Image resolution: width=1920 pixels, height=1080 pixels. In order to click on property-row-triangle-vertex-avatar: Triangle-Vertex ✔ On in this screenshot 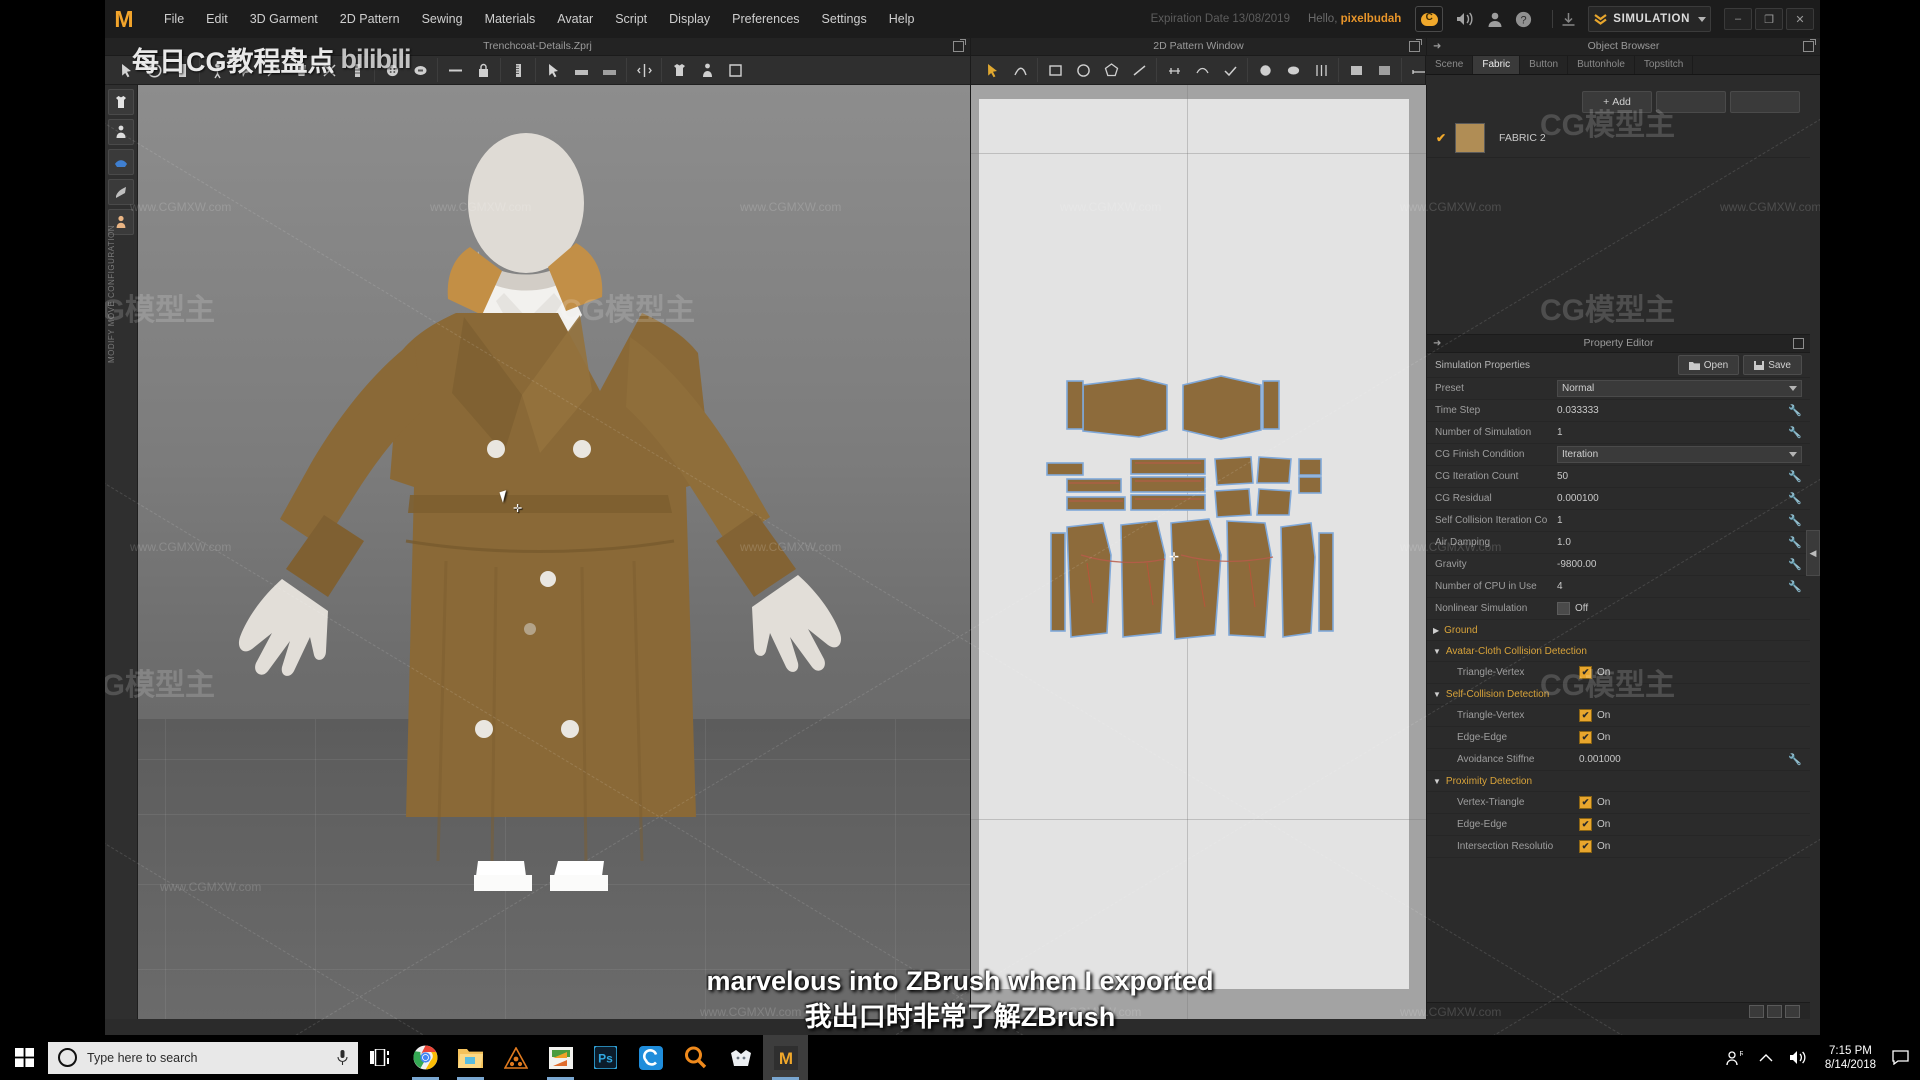, I will do `click(1618, 673)`.